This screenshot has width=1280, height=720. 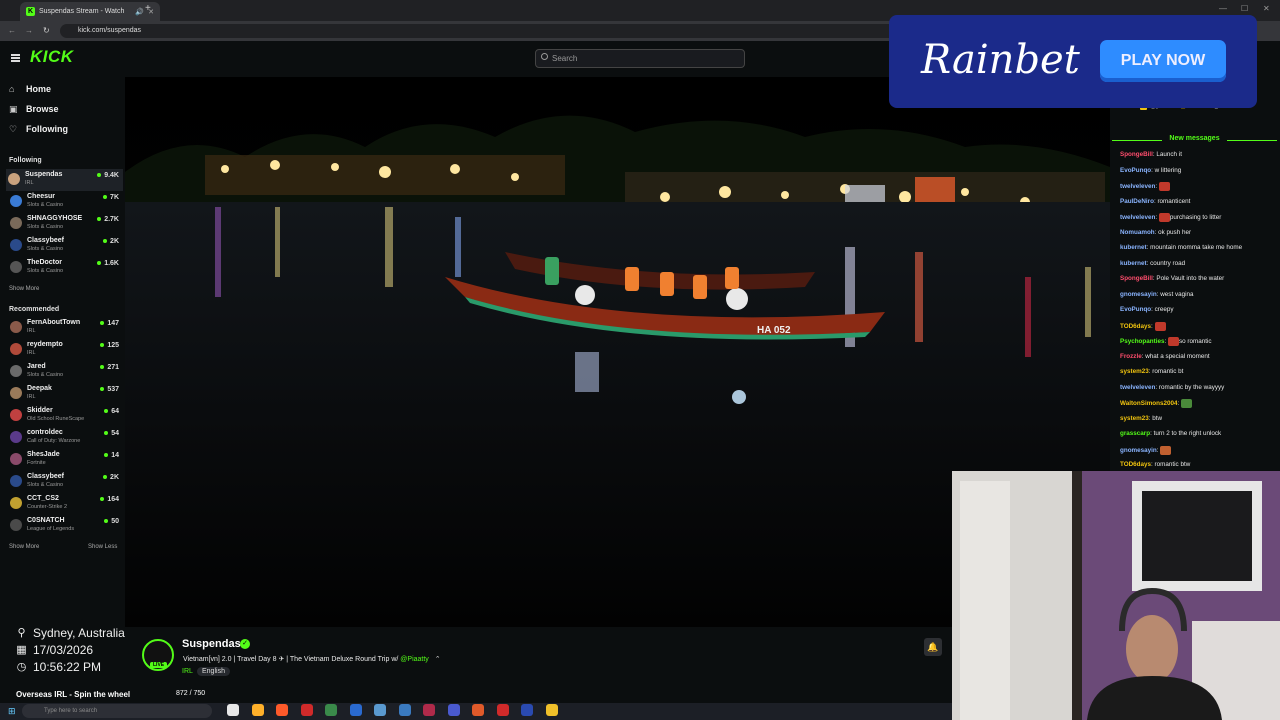 What do you see at coordinates (1164, 309) in the screenshot?
I see `chat-text: creepy` at bounding box center [1164, 309].